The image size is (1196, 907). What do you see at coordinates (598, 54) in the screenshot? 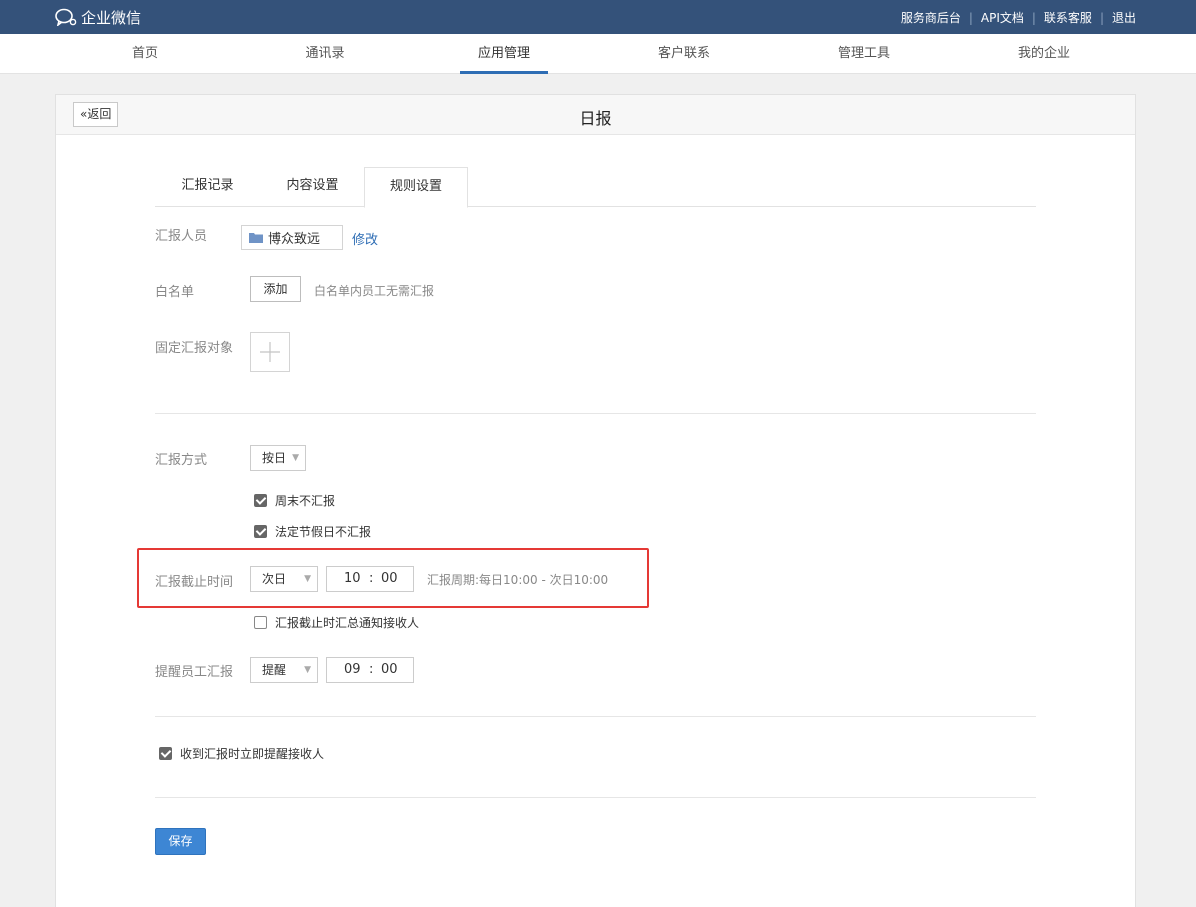
I see `main-nav: 首页 通讯录 应用管理 客户联系 管理工具 我的企业` at bounding box center [598, 54].